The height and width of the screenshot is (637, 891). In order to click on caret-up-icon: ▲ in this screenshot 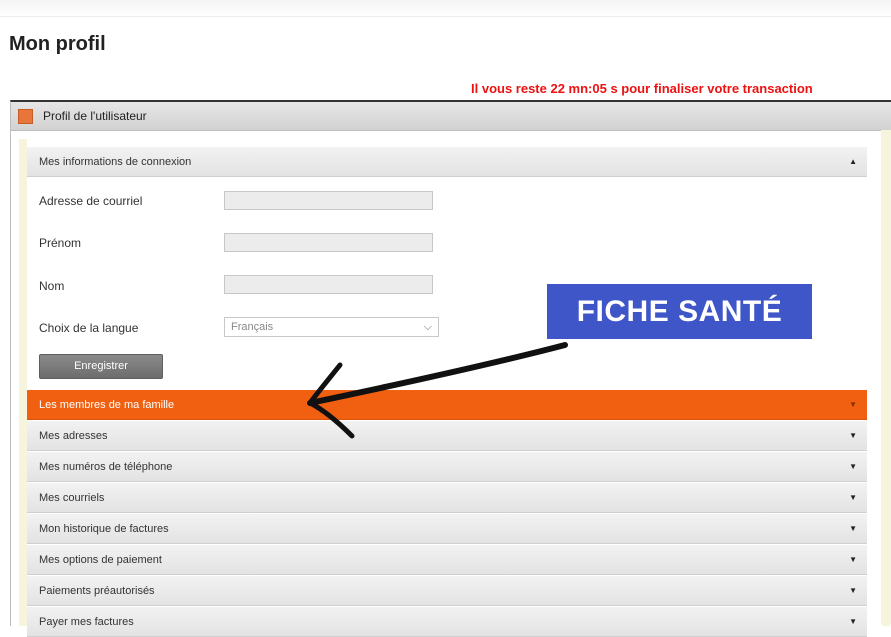, I will do `click(853, 161)`.